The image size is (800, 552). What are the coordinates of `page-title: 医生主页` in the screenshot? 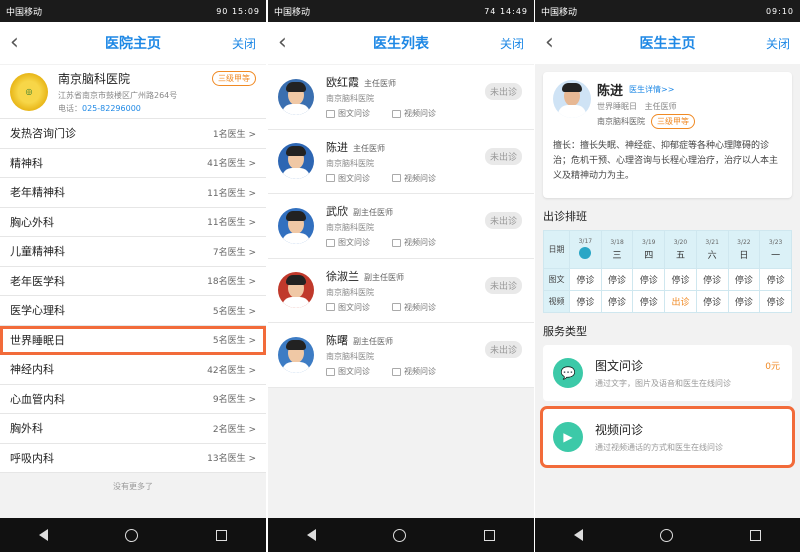 It's located at (667, 44).